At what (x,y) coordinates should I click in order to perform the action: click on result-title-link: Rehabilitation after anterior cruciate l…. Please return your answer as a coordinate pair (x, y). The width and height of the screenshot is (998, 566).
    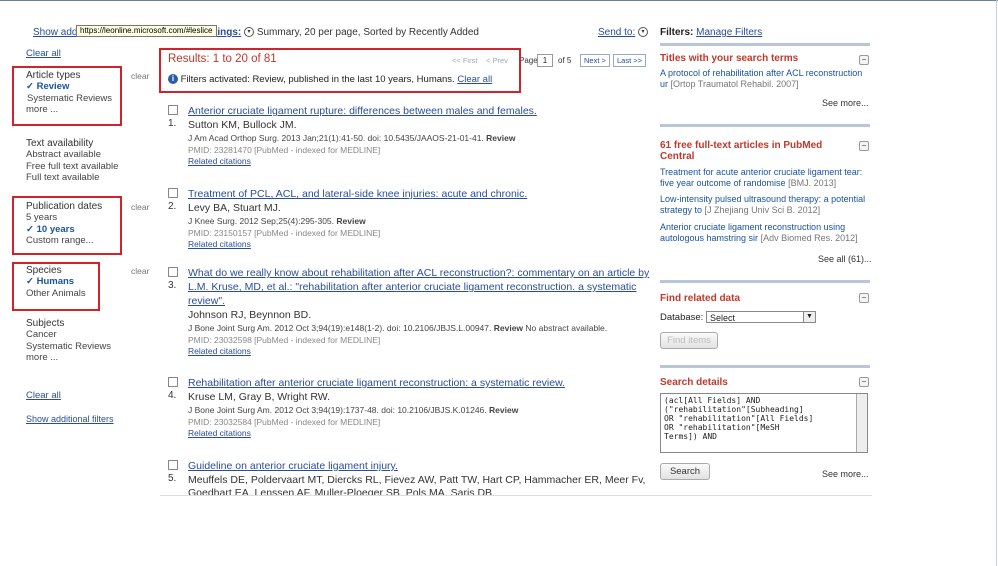
    Looking at the image, I should click on (423, 383).